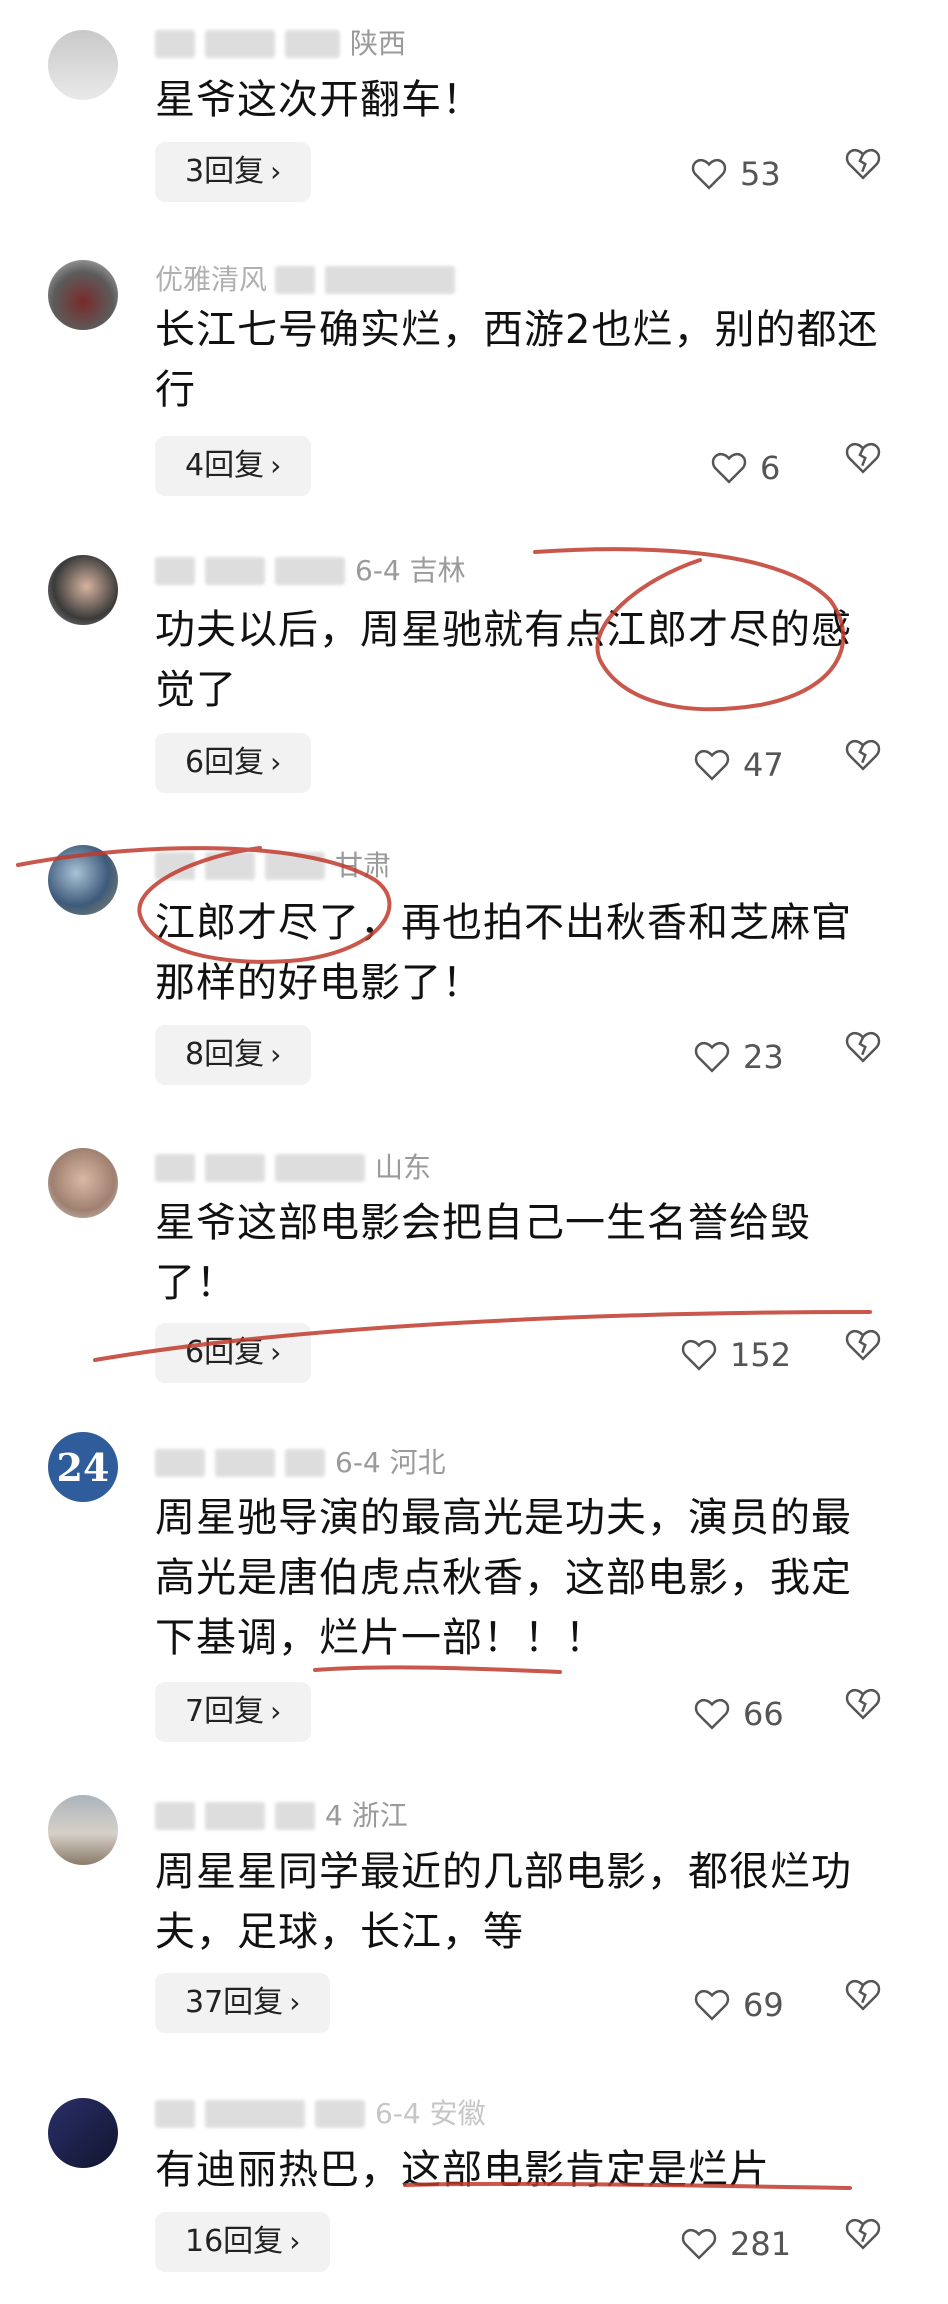 The width and height of the screenshot is (948, 2304). What do you see at coordinates (280, 43) in the screenshot?
I see `comment-meta: 陕西` at bounding box center [280, 43].